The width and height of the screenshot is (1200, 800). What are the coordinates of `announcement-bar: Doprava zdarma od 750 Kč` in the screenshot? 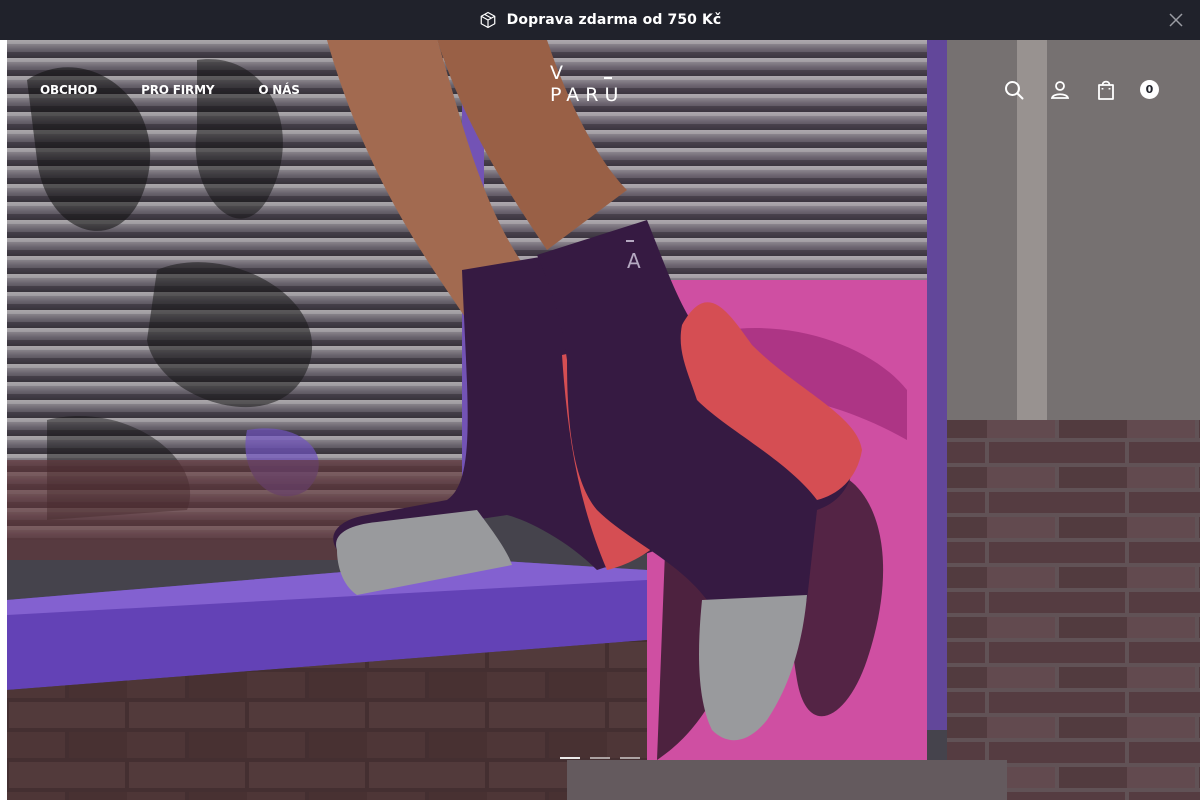 It's located at (600, 20).